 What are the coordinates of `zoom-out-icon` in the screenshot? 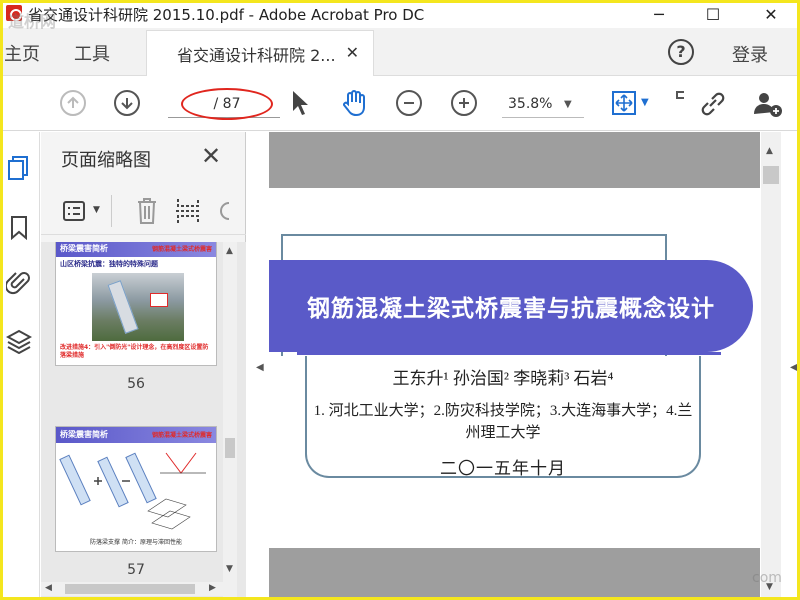 It's located at (409, 103).